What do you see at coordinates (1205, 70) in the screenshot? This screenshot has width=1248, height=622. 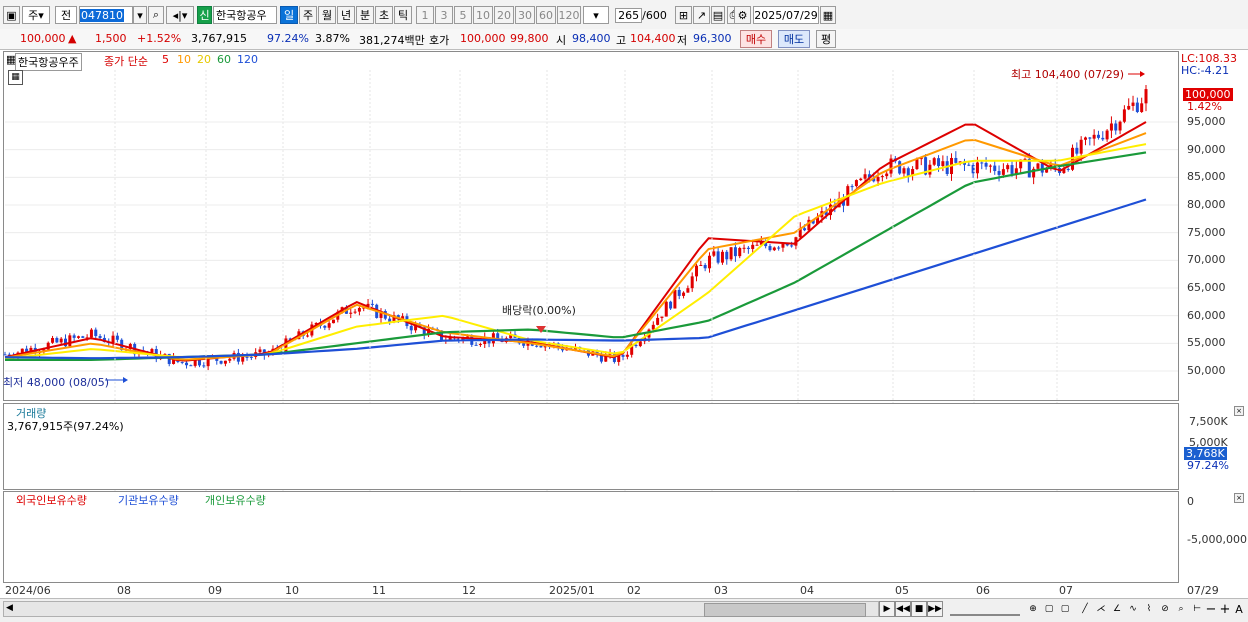 I see `hc-label: HC:-4.21` at bounding box center [1205, 70].